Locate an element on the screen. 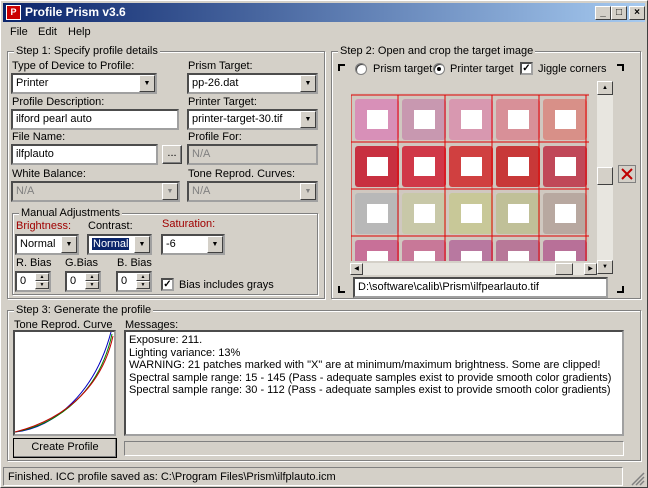 The width and height of the screenshot is (648, 488). tone-curves-label: Tone Reprod. Curves: is located at coordinates (241, 174).